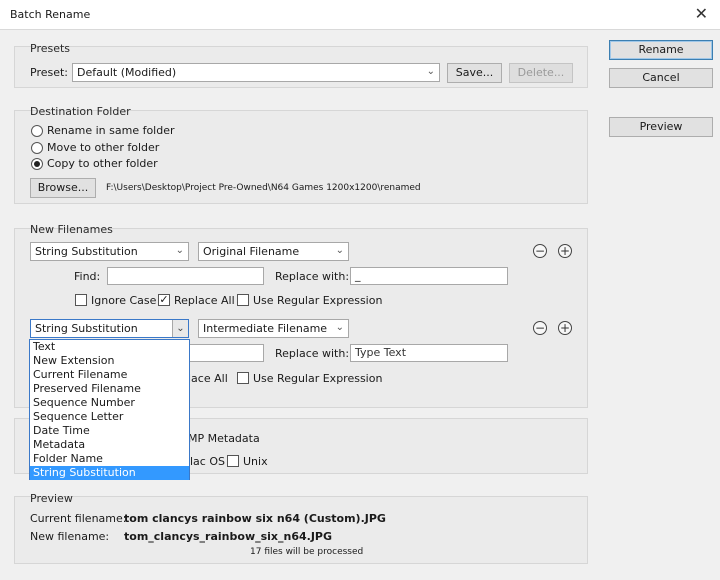  Describe the element at coordinates (50, 48) in the screenshot. I see `presets-title: Presets` at that location.